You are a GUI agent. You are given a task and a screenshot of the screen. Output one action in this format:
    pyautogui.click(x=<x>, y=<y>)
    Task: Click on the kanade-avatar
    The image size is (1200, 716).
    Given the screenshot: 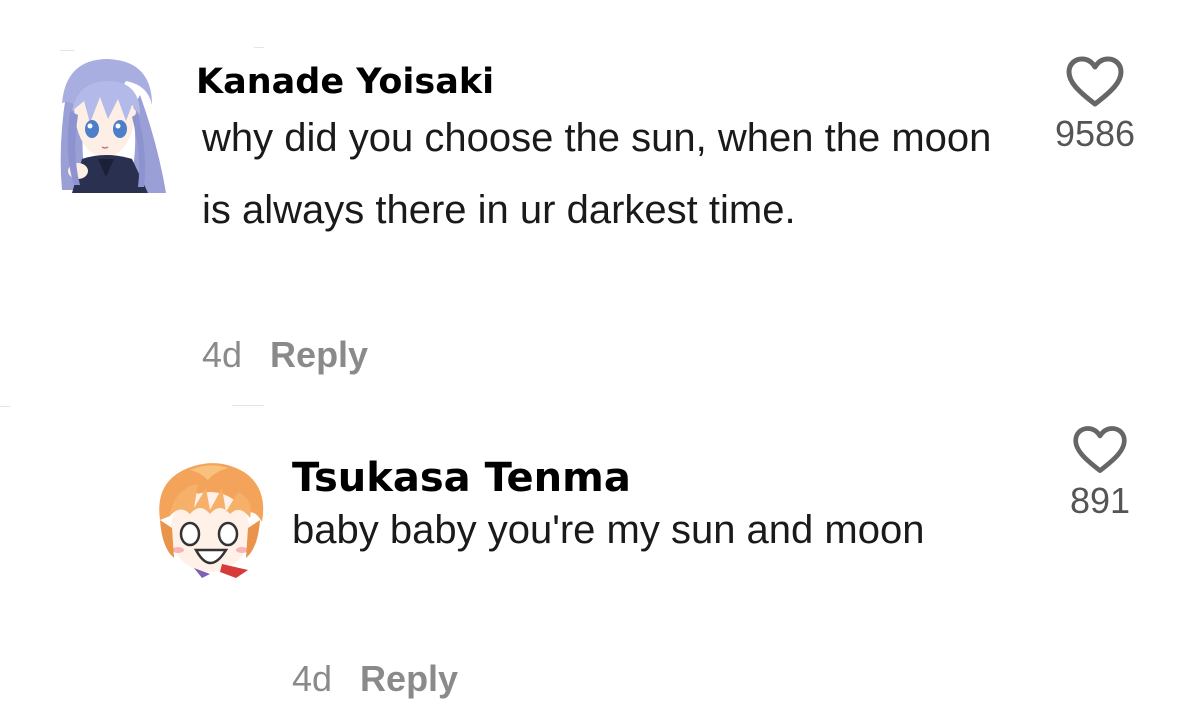 What is the action you would take?
    pyautogui.click(x=108, y=125)
    